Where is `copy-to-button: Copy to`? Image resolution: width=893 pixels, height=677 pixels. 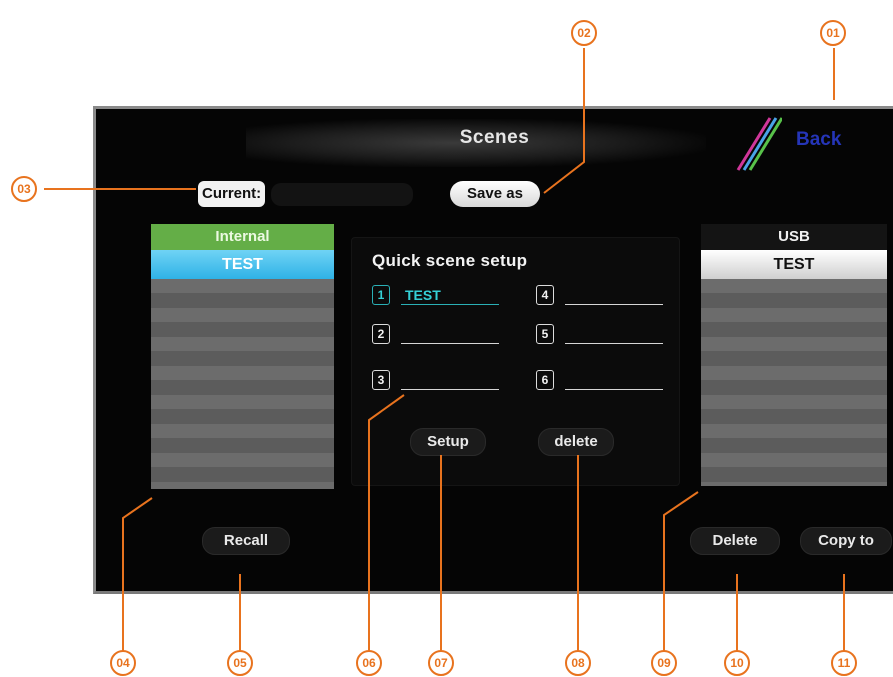
copy-to-button: Copy to is located at coordinates (846, 541).